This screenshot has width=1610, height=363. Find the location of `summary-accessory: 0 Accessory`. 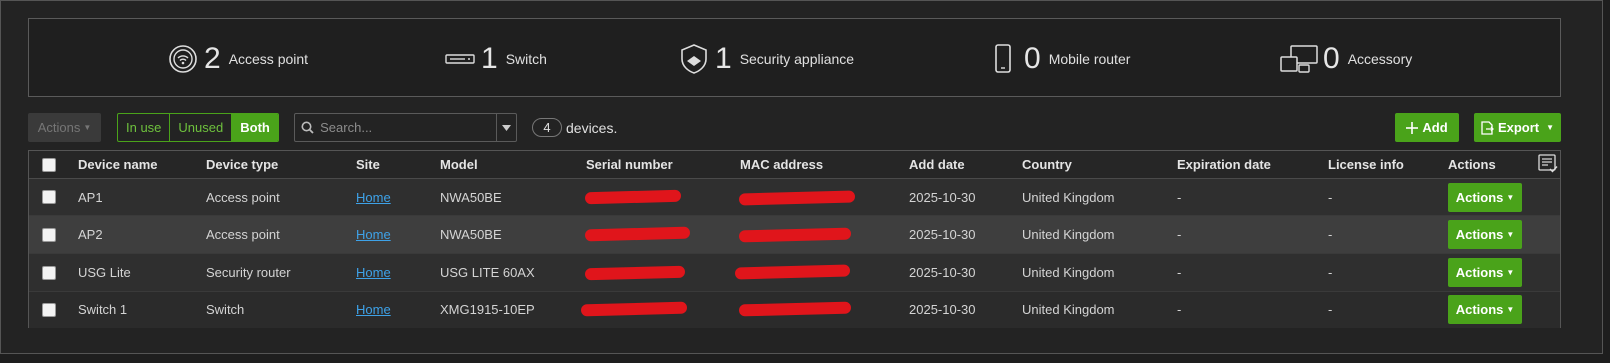

summary-accessory: 0 Accessory is located at coordinates (1345, 59).